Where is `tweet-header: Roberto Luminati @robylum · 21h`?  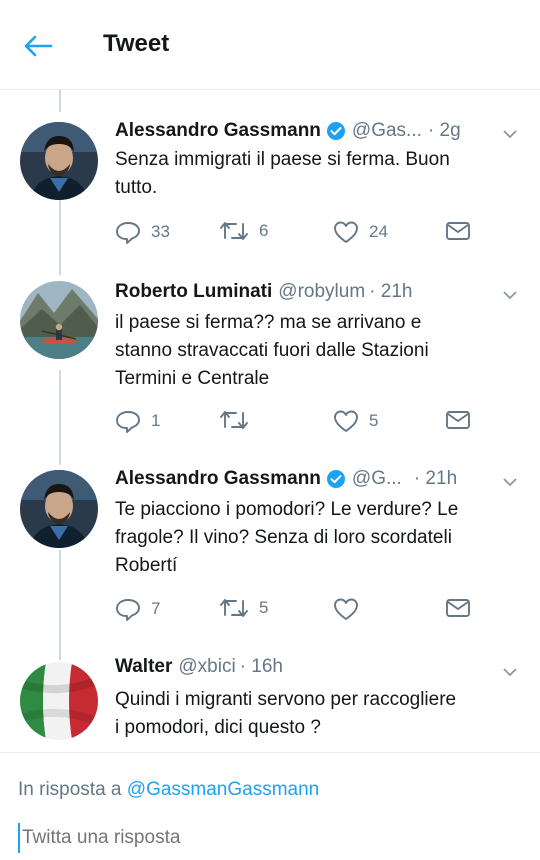 tweet-header: Roberto Luminati @robylum · 21h is located at coordinates (263, 292).